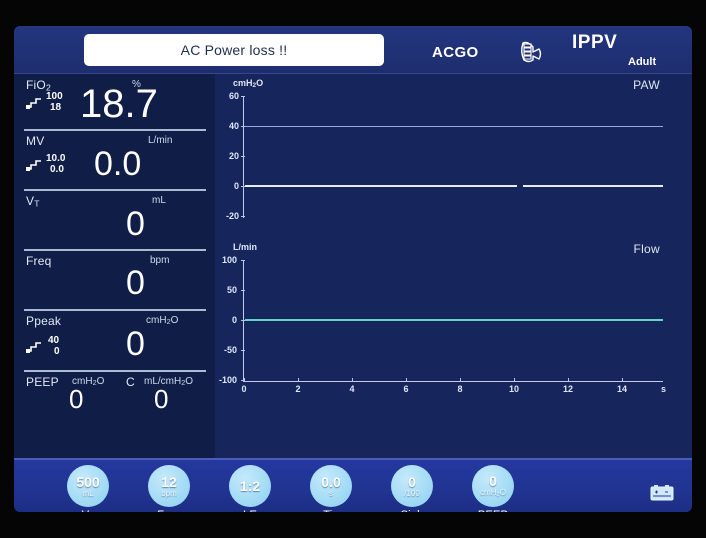 This screenshot has width=706, height=538. Describe the element at coordinates (159, 200) in the screenshot. I see `param-unit-vt: mL` at that location.